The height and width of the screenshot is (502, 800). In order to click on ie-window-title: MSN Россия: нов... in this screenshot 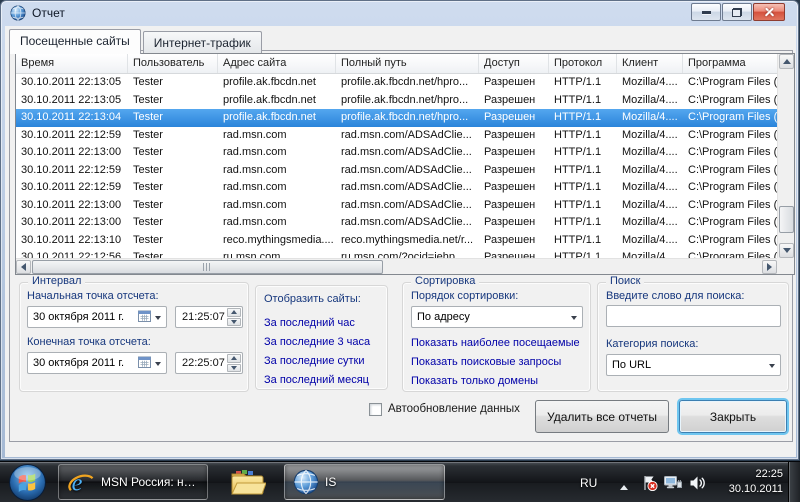, I will do `click(150, 482)`.